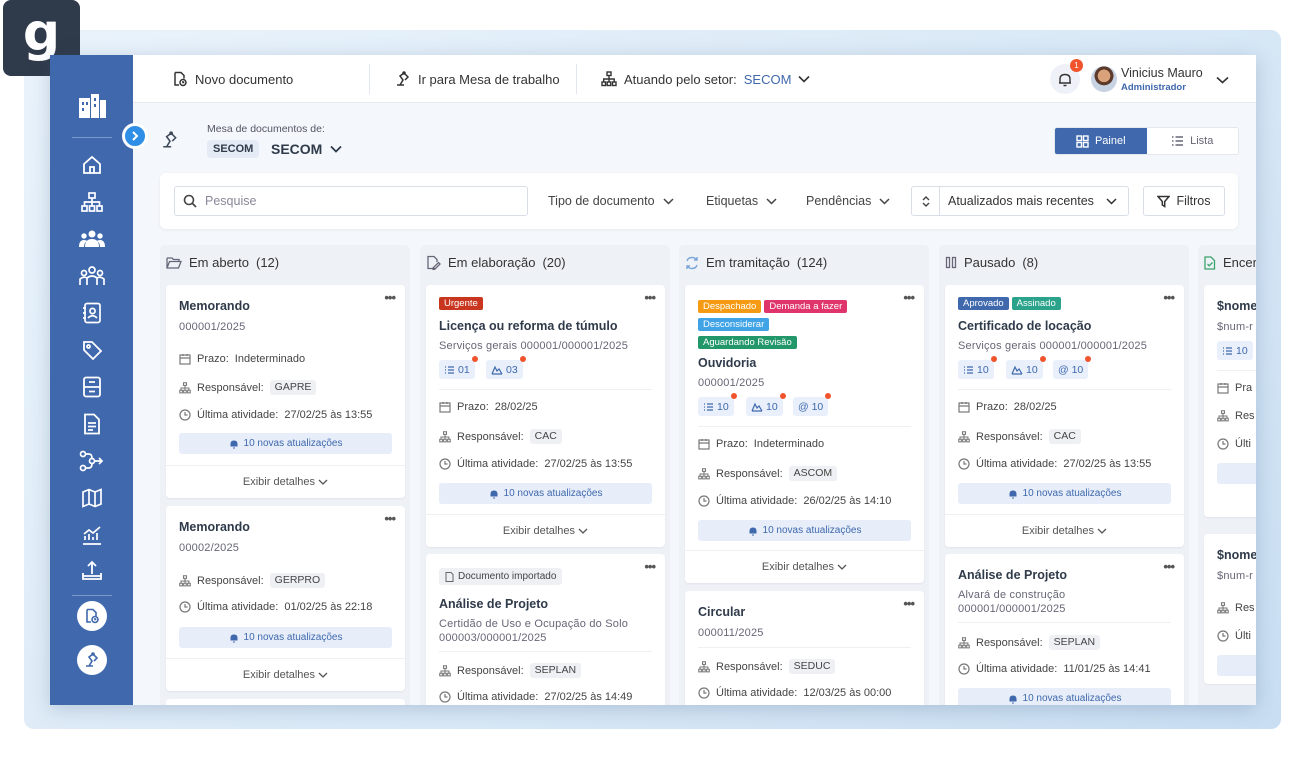 The image size is (1312, 761). I want to click on column-count: (8), so click(1030, 262).